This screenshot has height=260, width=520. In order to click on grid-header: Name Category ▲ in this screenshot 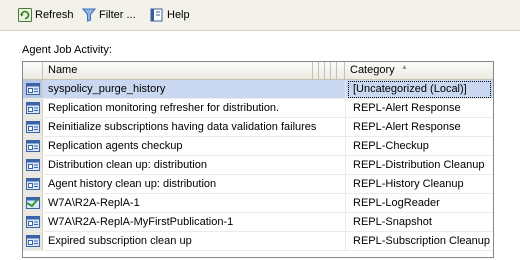, I will do `click(258, 71)`.